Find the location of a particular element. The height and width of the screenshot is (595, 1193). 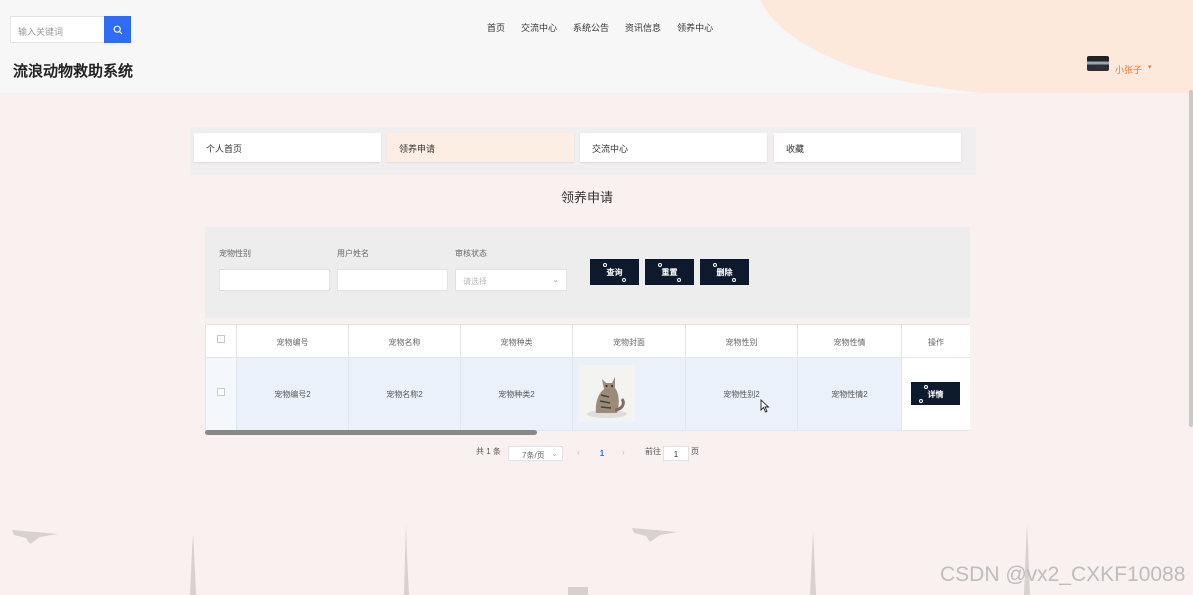

user-center-tabs: 个人首页 领养申请 交流中心 收藏 is located at coordinates (583, 151).